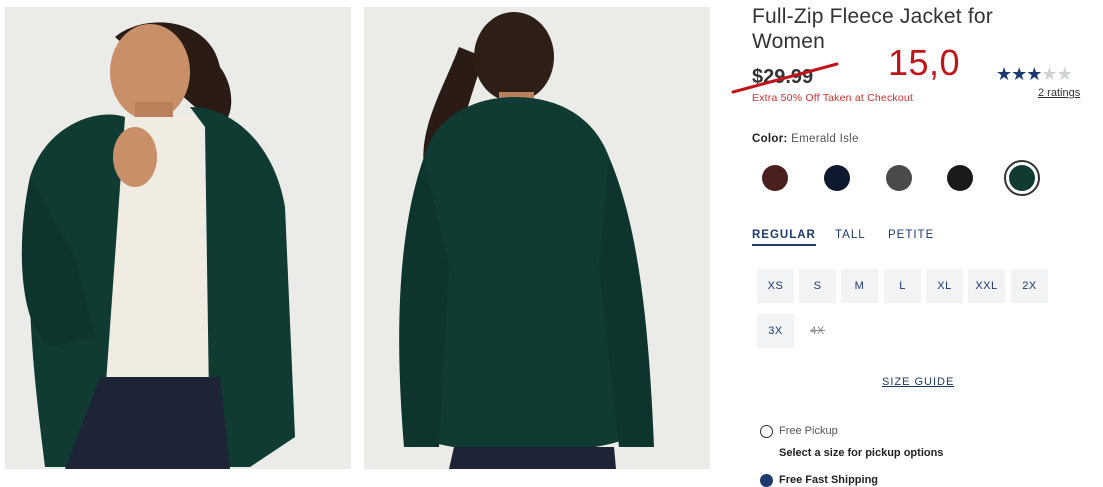  Describe the element at coordinates (817, 331) in the screenshot. I see `size-4x-unavailable: 4X` at that location.